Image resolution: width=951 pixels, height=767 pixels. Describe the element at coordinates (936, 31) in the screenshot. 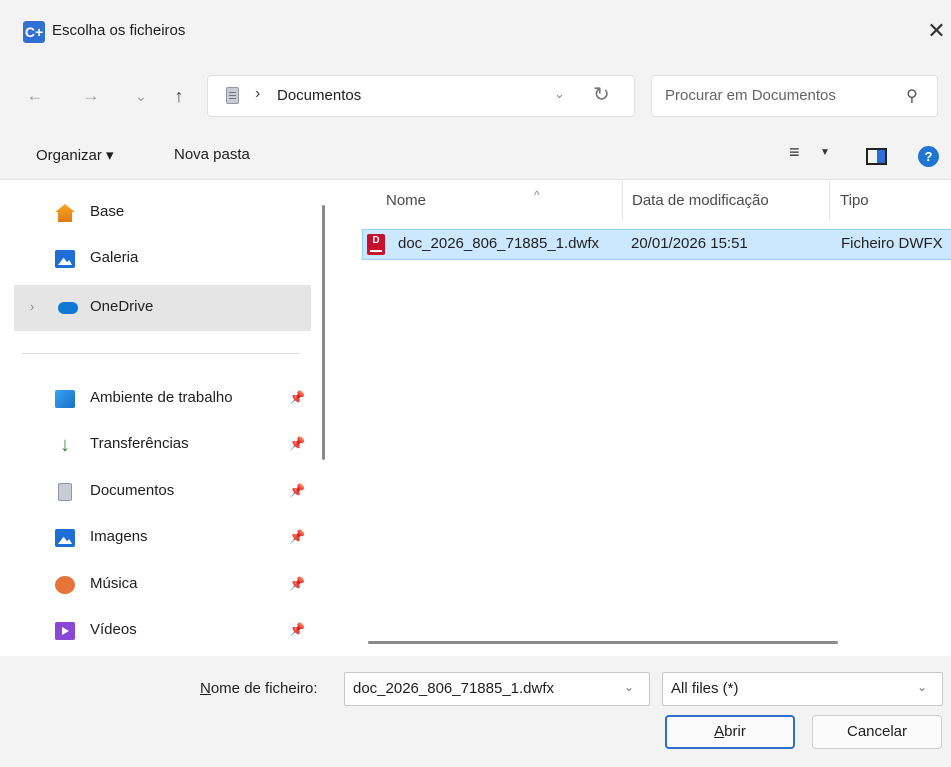

I see `close-icon: ✕` at that location.